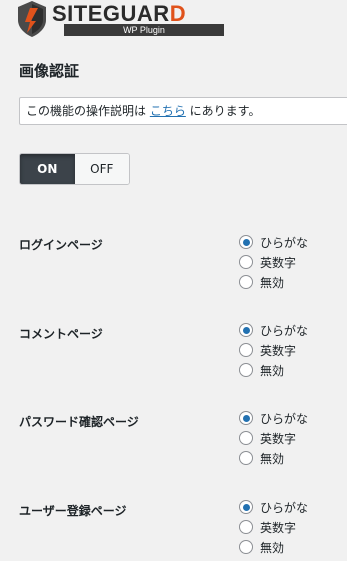  What do you see at coordinates (49, 71) in the screenshot?
I see `page-title: 画像認証` at bounding box center [49, 71].